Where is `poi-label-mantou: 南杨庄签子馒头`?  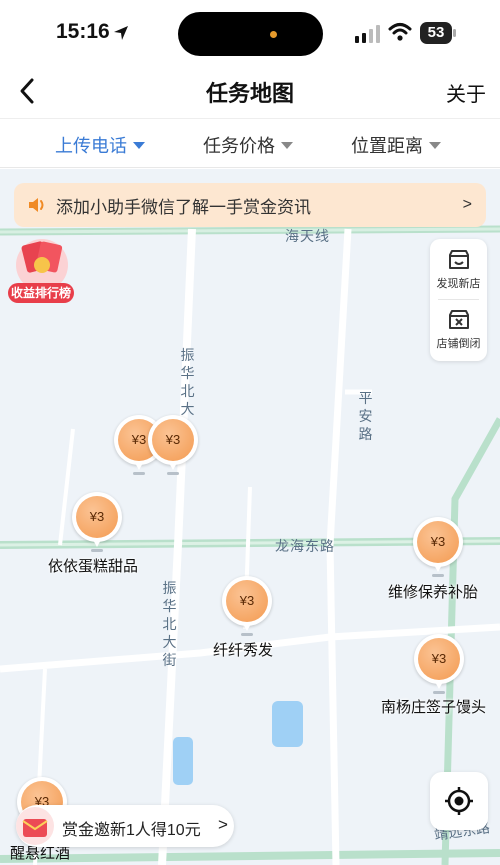
poi-label-mantou: 南杨庄签子馒头 is located at coordinates (433, 706).